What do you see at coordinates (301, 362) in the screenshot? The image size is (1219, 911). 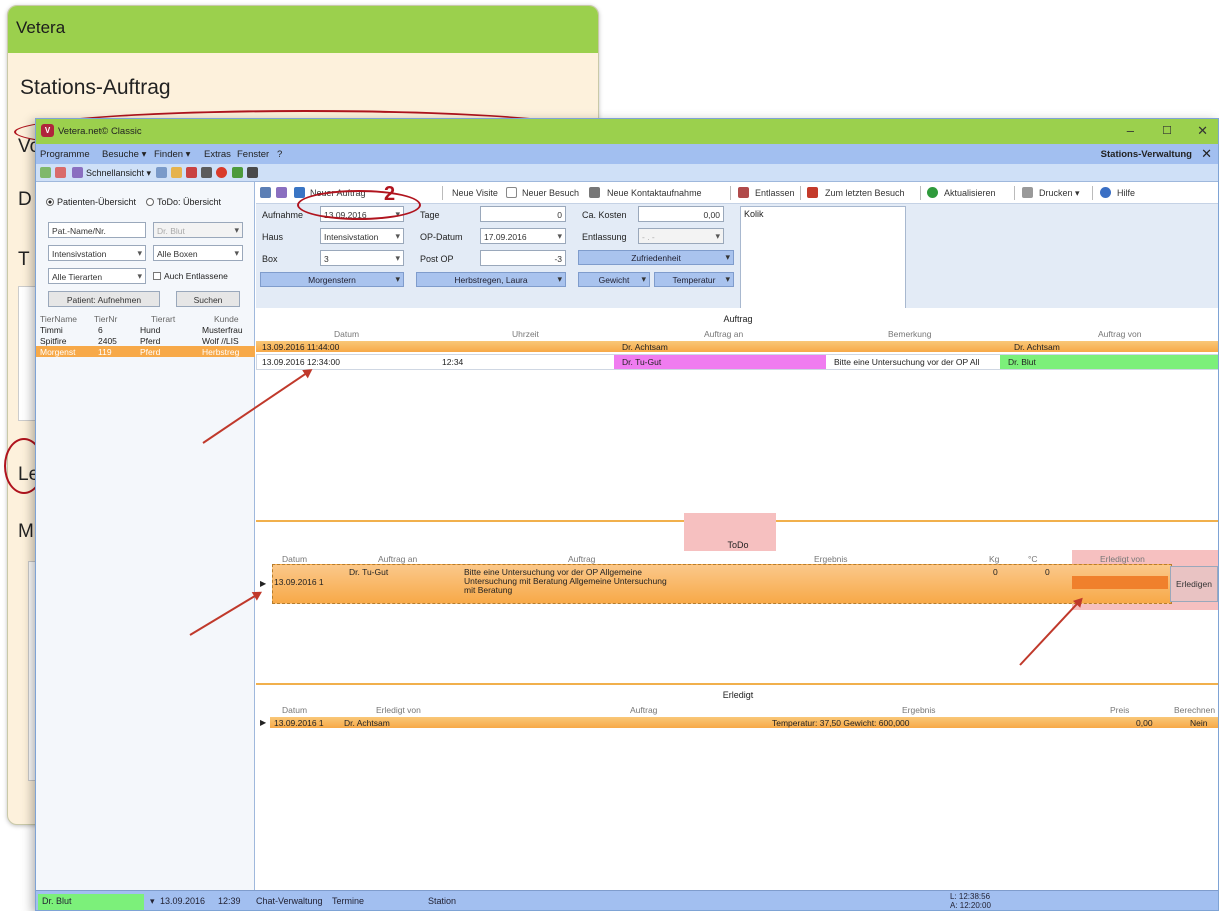 I see `order-date: 13.09.2016 12:34:00` at bounding box center [301, 362].